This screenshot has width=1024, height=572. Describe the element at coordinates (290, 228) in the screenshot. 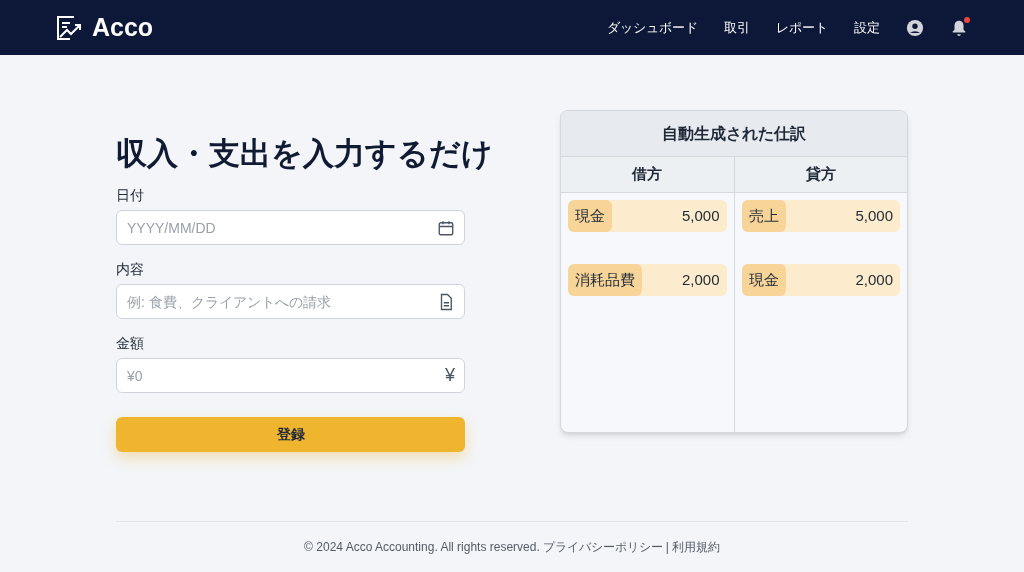

I see `input-field: YYYY/MM/DD` at that location.